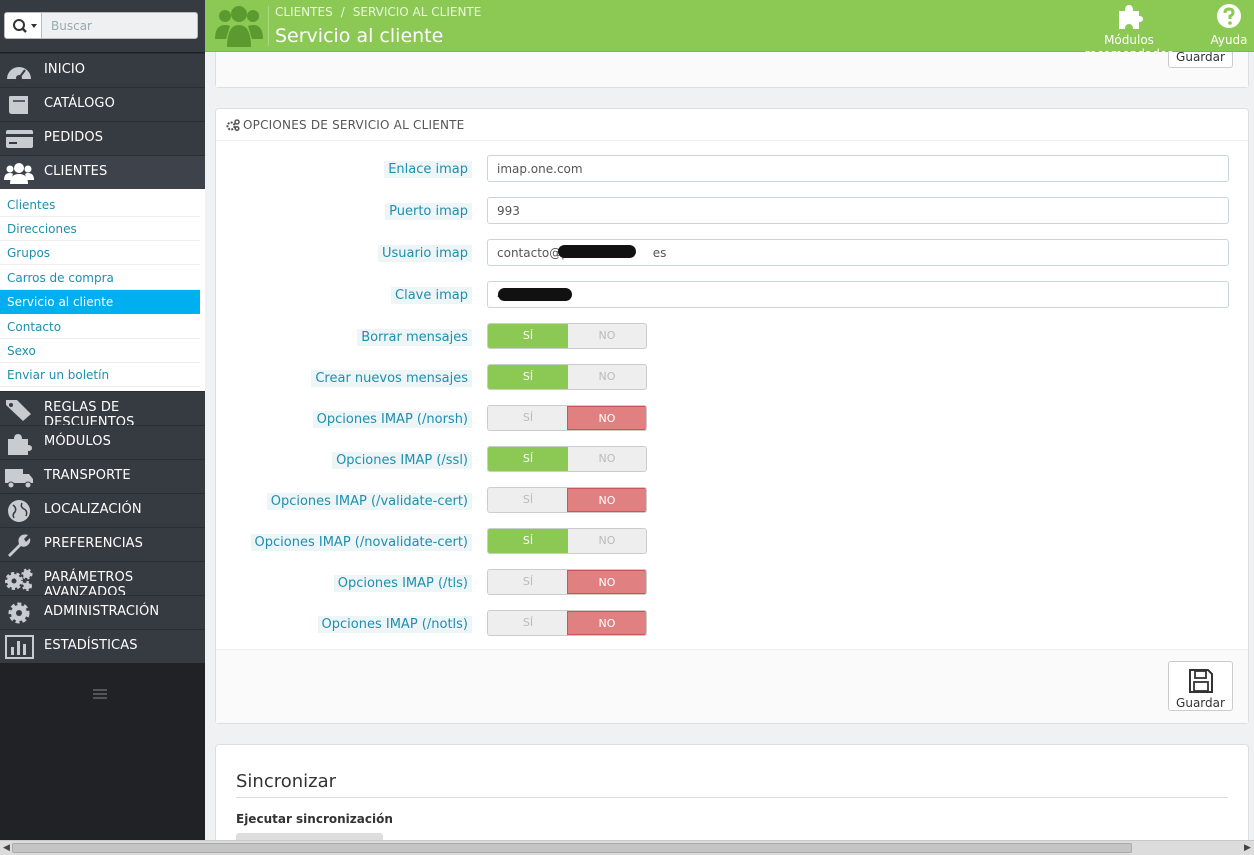  What do you see at coordinates (102, 476) in the screenshot?
I see `sidebar-item-transporte: TRANSPORTE` at bounding box center [102, 476].